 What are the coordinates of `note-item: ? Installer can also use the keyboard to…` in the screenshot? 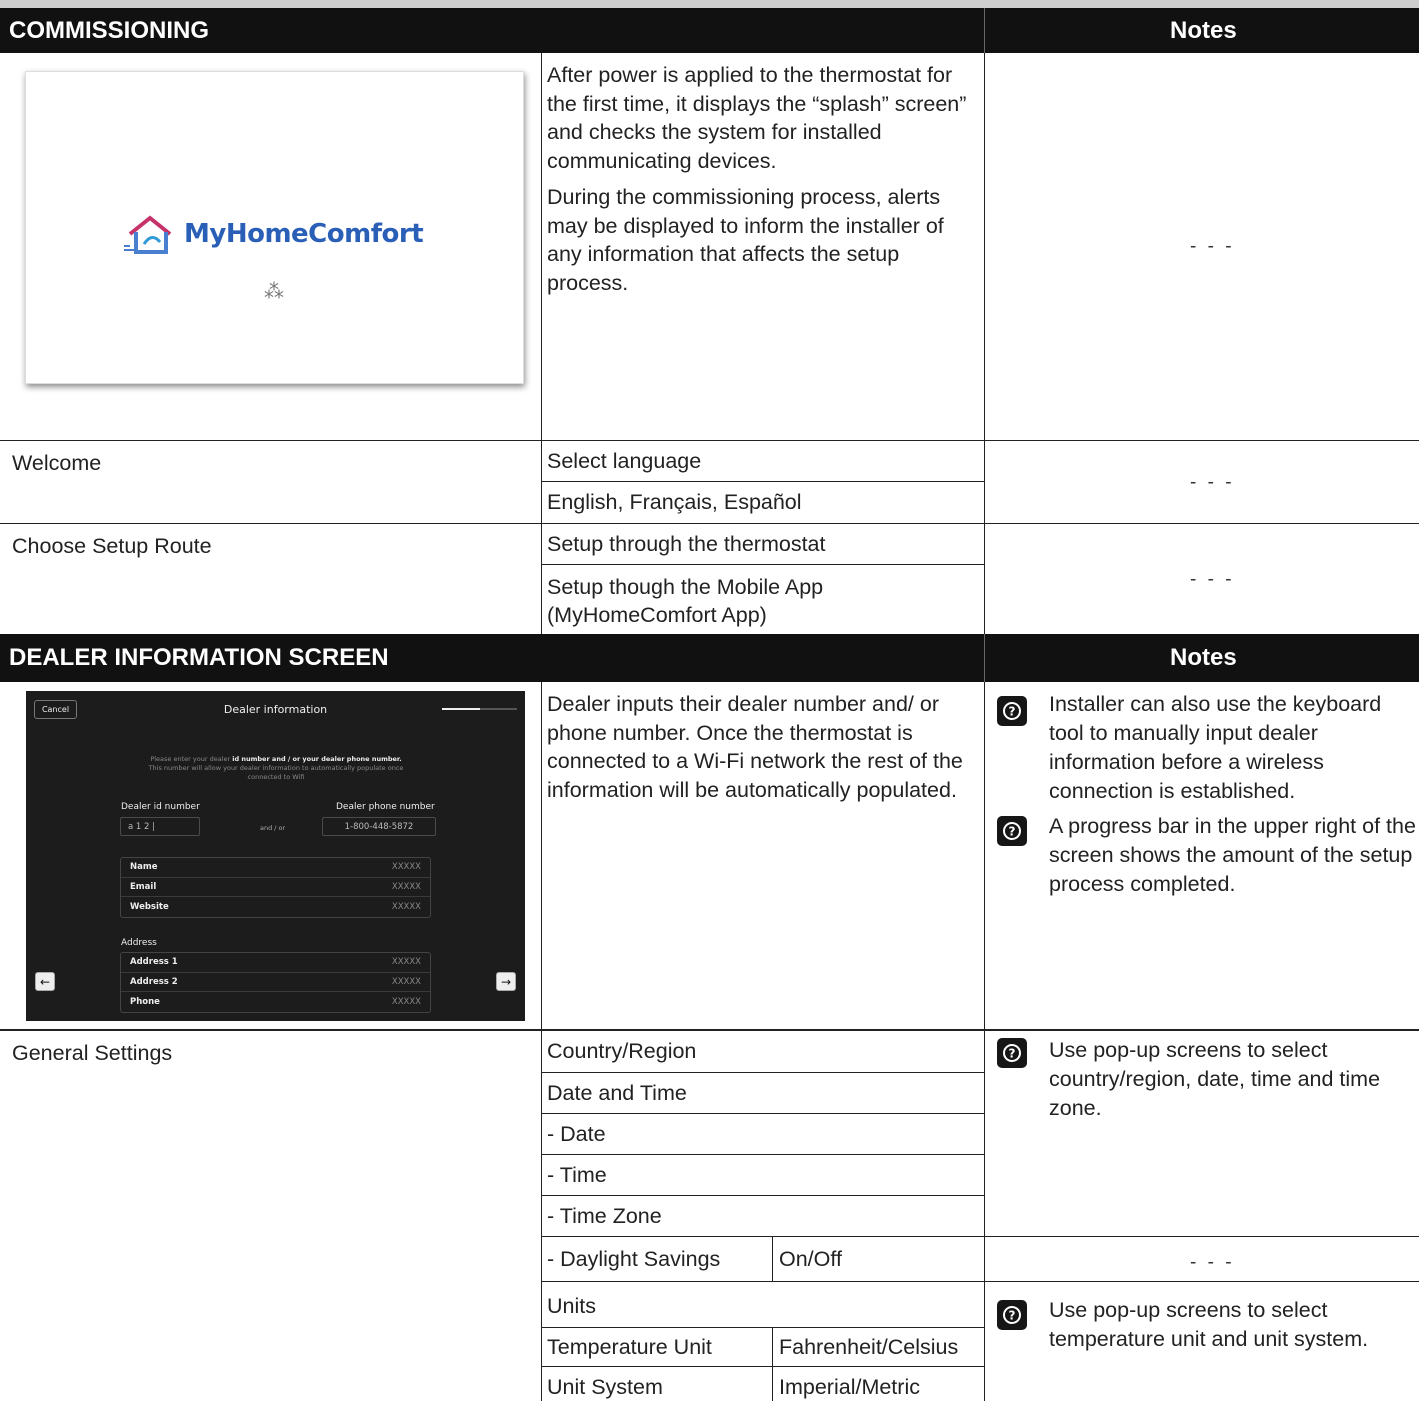 It's located at (1208, 748).